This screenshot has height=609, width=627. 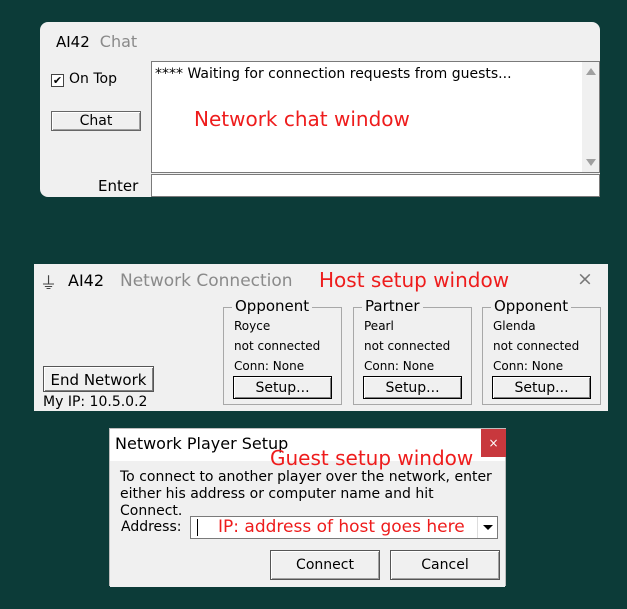 What do you see at coordinates (591, 162) in the screenshot?
I see `scroll-down-icon` at bounding box center [591, 162].